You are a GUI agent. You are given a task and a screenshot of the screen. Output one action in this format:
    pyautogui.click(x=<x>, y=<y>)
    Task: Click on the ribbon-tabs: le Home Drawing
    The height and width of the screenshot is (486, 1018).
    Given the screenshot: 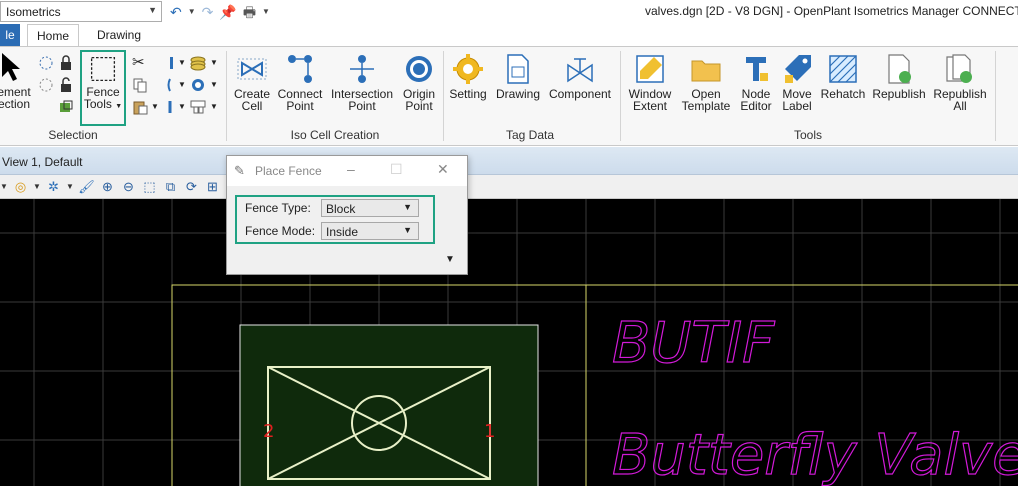 What is the action you would take?
    pyautogui.click(x=509, y=35)
    